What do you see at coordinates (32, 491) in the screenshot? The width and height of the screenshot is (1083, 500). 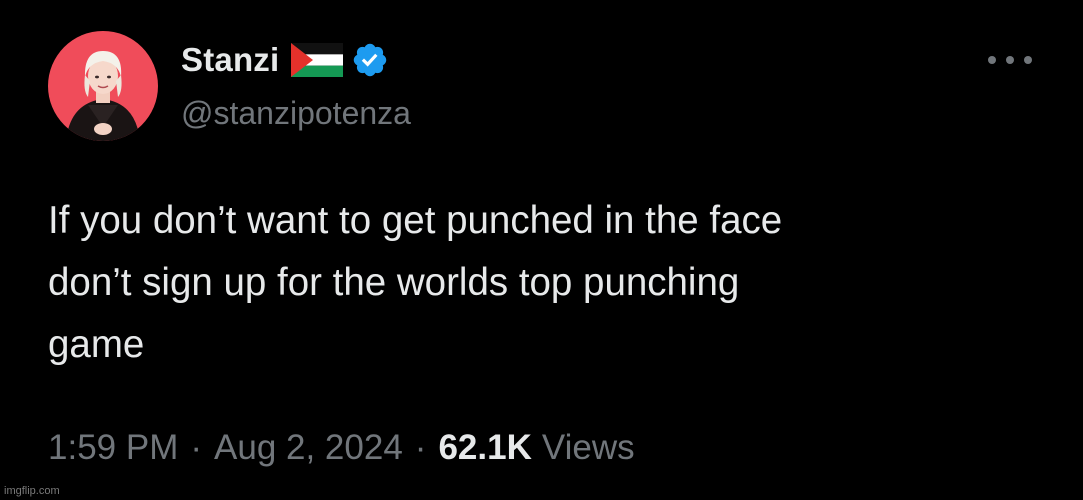 I see `watermark: imgflip.com` at bounding box center [32, 491].